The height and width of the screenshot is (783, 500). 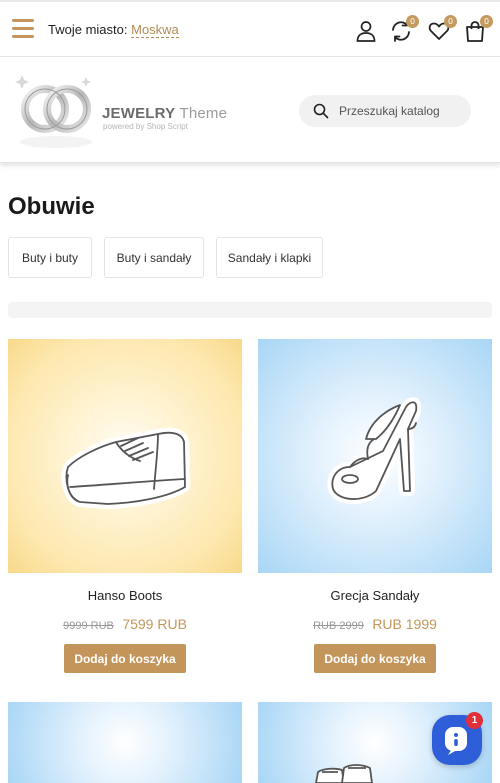 What do you see at coordinates (478, 29) in the screenshot?
I see `cart-icon: 0` at bounding box center [478, 29].